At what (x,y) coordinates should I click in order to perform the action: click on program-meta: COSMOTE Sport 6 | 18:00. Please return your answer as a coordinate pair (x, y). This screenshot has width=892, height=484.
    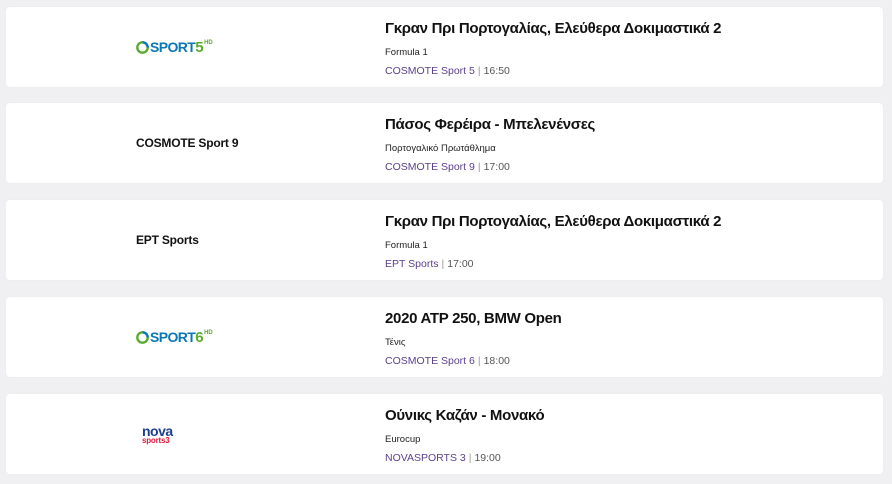
    Looking at the image, I should click on (447, 361).